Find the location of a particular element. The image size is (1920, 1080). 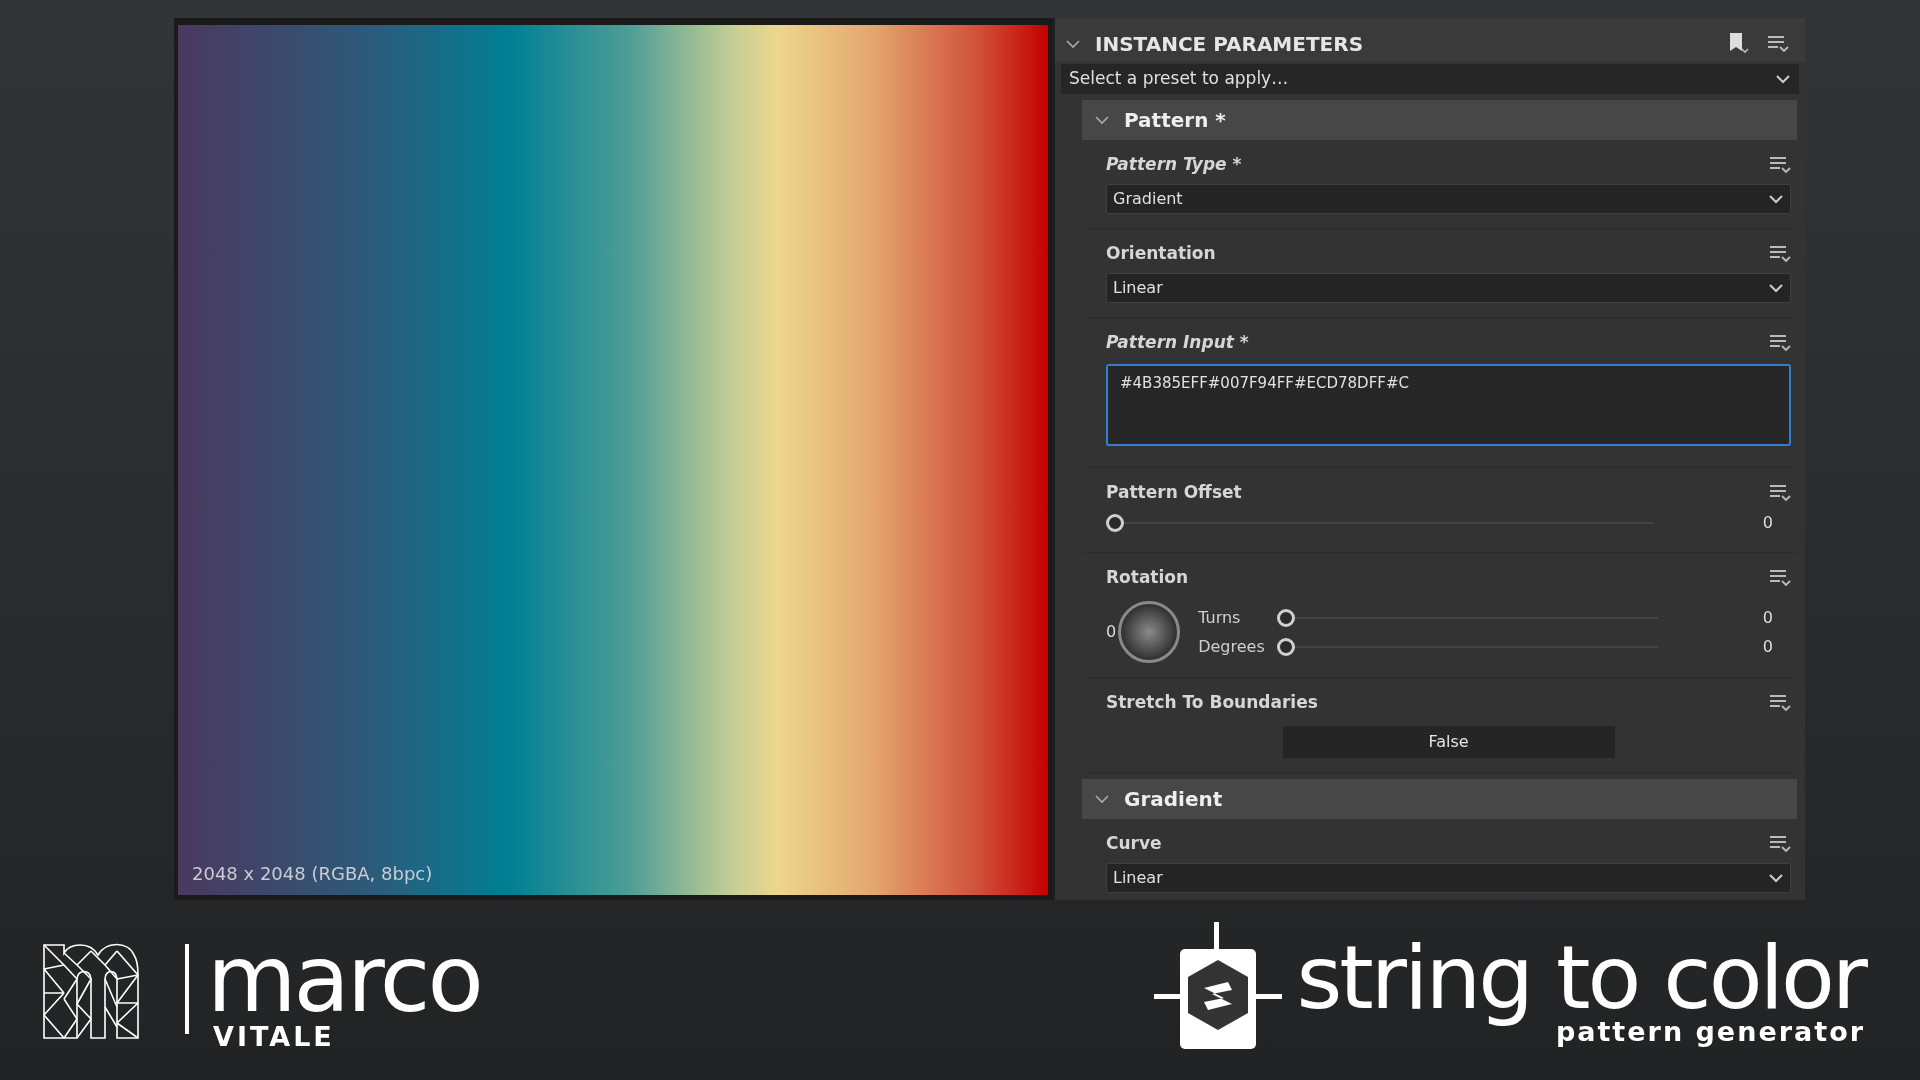

parameter-label: Curve is located at coordinates (1134, 844).